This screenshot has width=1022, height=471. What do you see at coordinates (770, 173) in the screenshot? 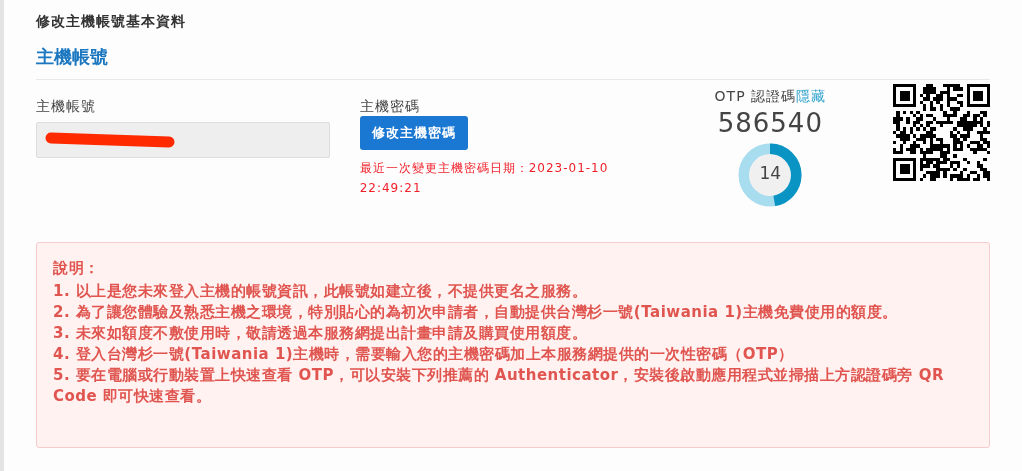
I see `countdown-number: 14` at bounding box center [770, 173].